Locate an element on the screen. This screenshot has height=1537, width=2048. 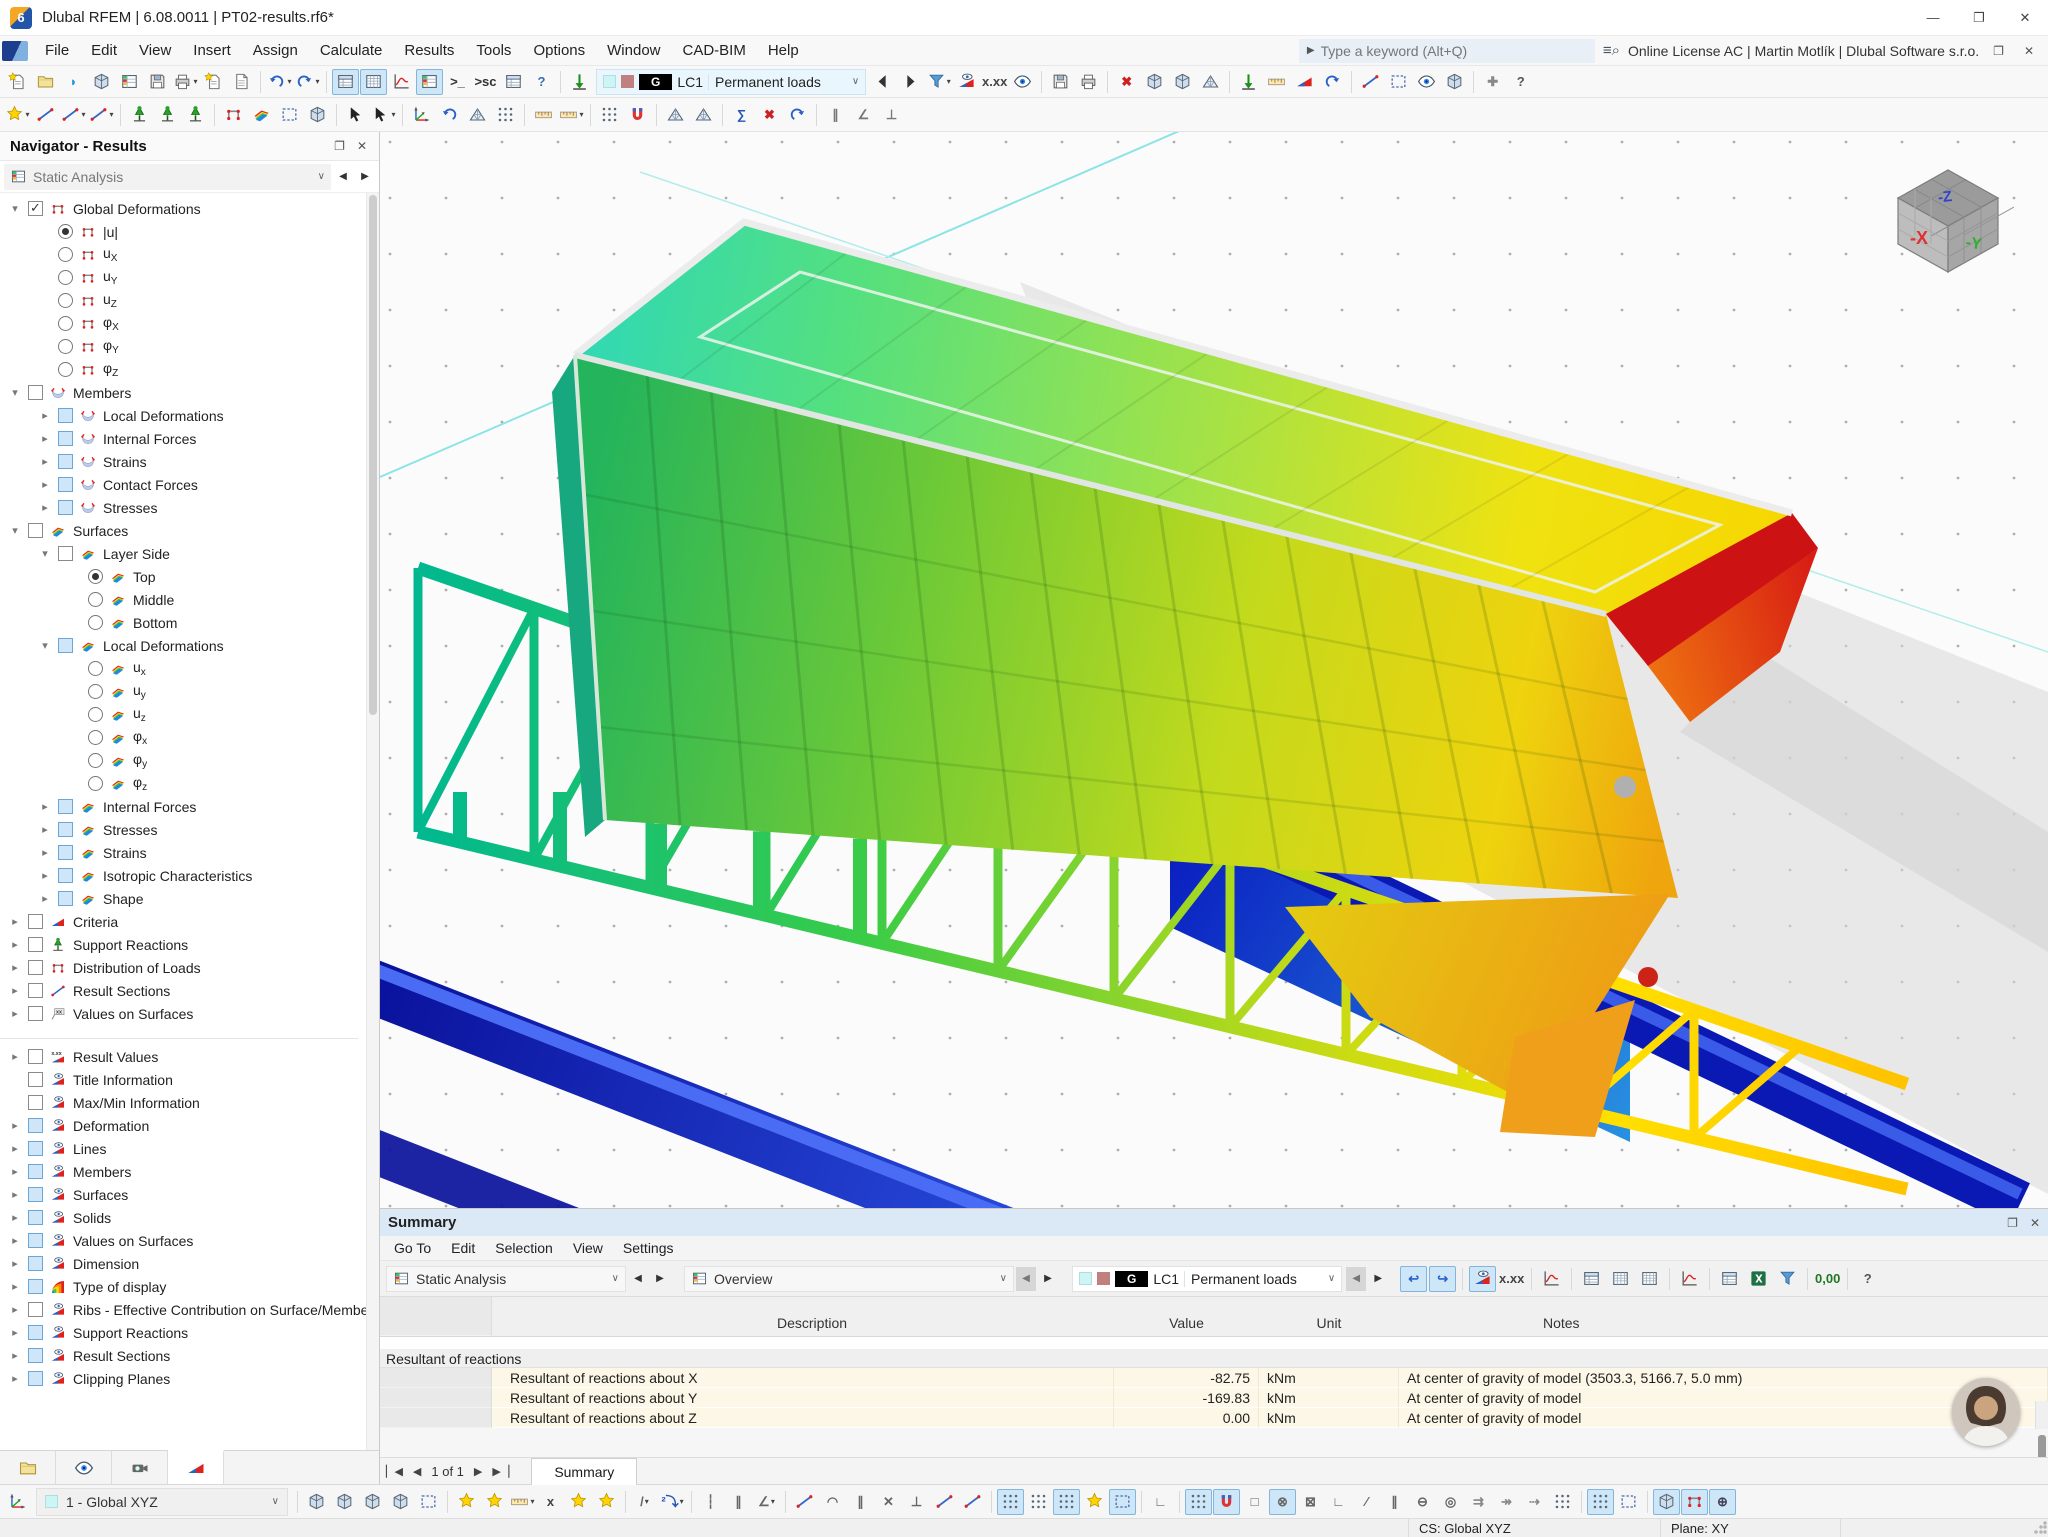
object-snap-button is located at coordinates (1226, 1501).